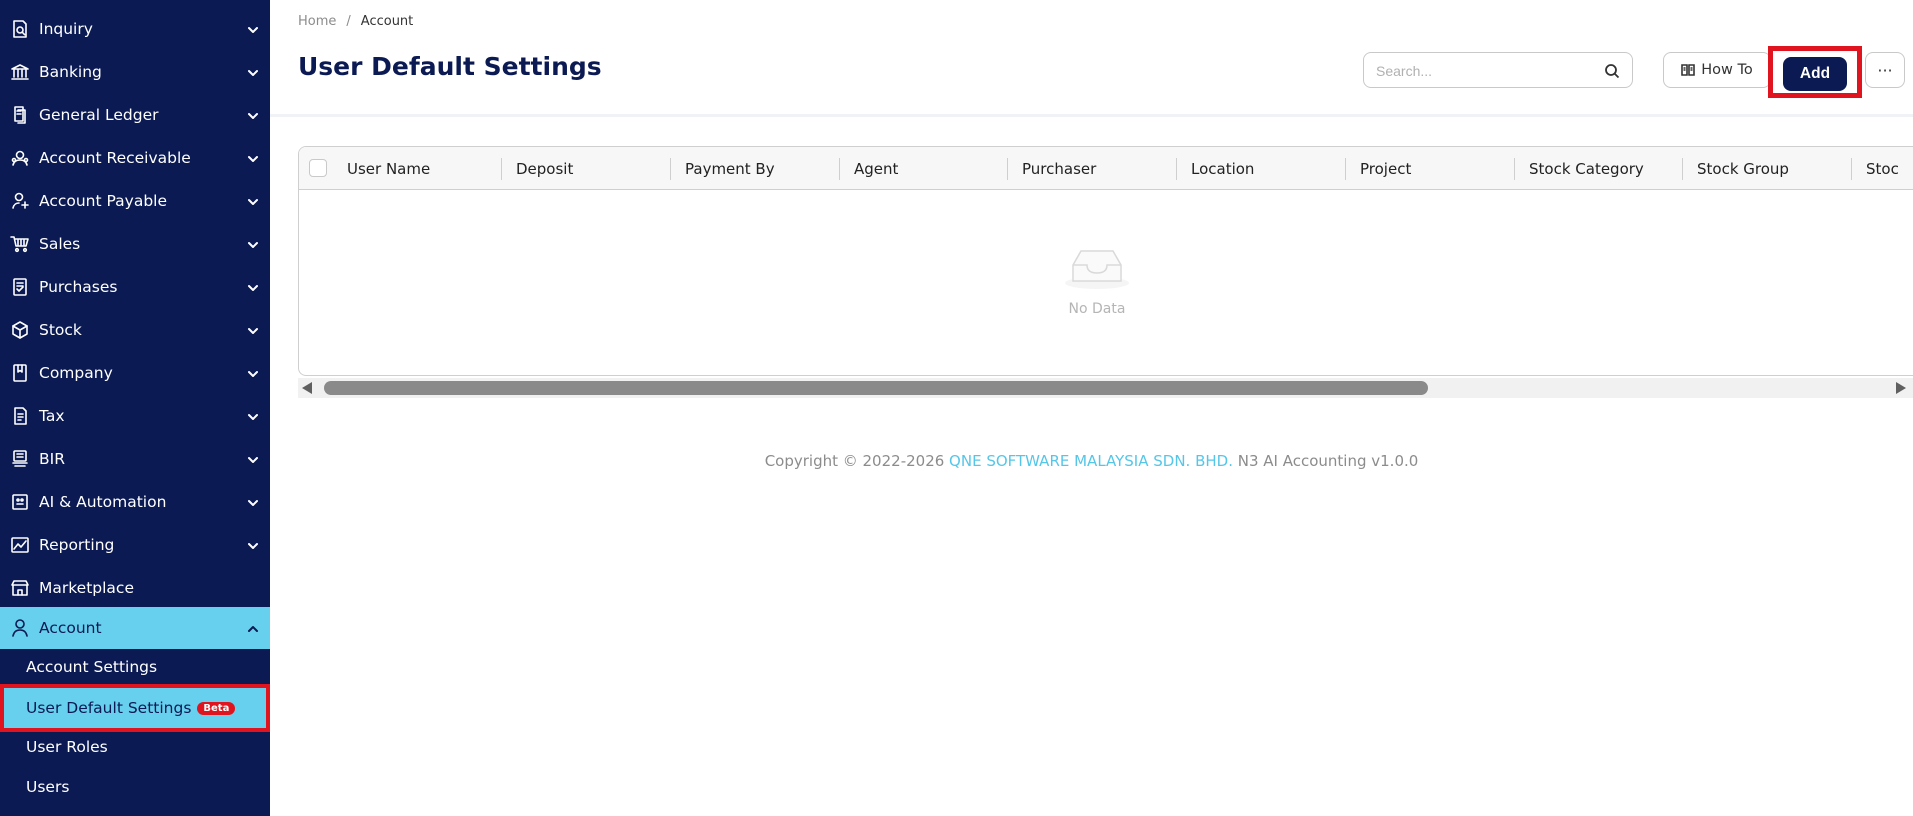 Image resolution: width=1913 pixels, height=816 pixels. What do you see at coordinates (135, 545) in the screenshot?
I see `sidebar-item-reporting: Reporting` at bounding box center [135, 545].